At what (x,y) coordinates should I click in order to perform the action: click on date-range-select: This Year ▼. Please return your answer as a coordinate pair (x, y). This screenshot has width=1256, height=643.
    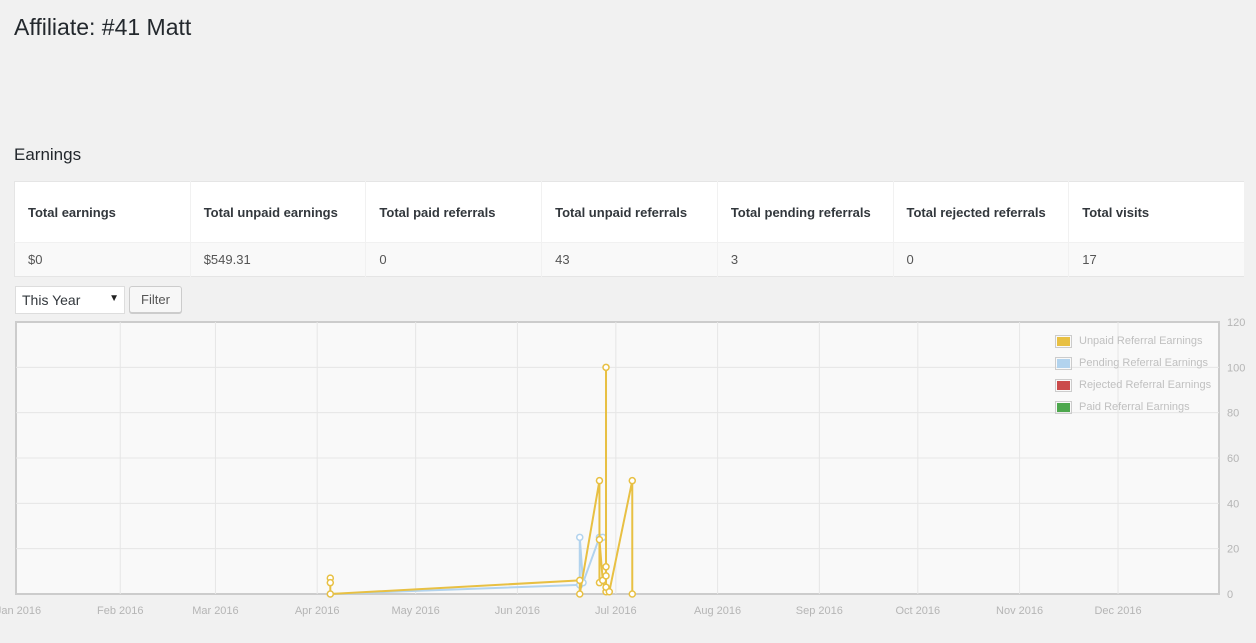
    Looking at the image, I should click on (70, 300).